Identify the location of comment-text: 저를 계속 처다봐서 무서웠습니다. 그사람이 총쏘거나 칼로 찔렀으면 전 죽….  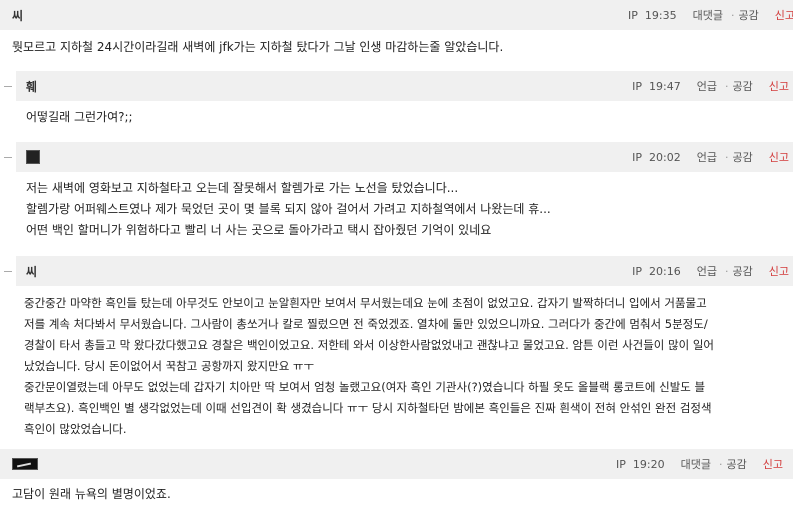
(366, 324).